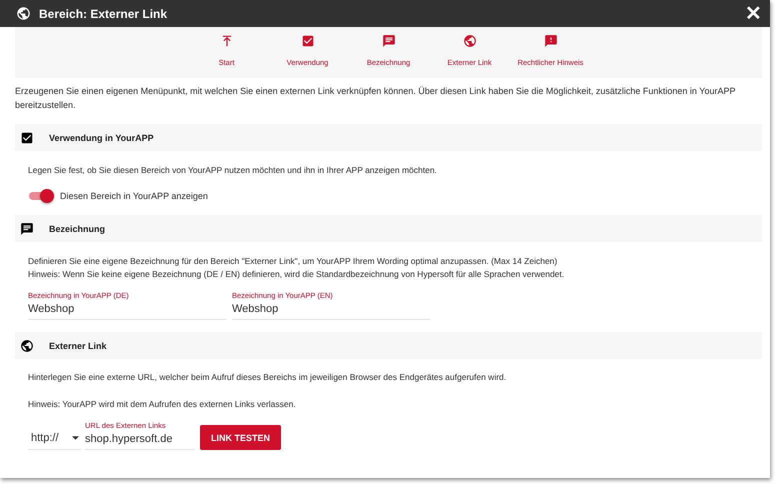 Image resolution: width=779 pixels, height=484 pixels. I want to click on section-title: Bezeichnung, so click(77, 229).